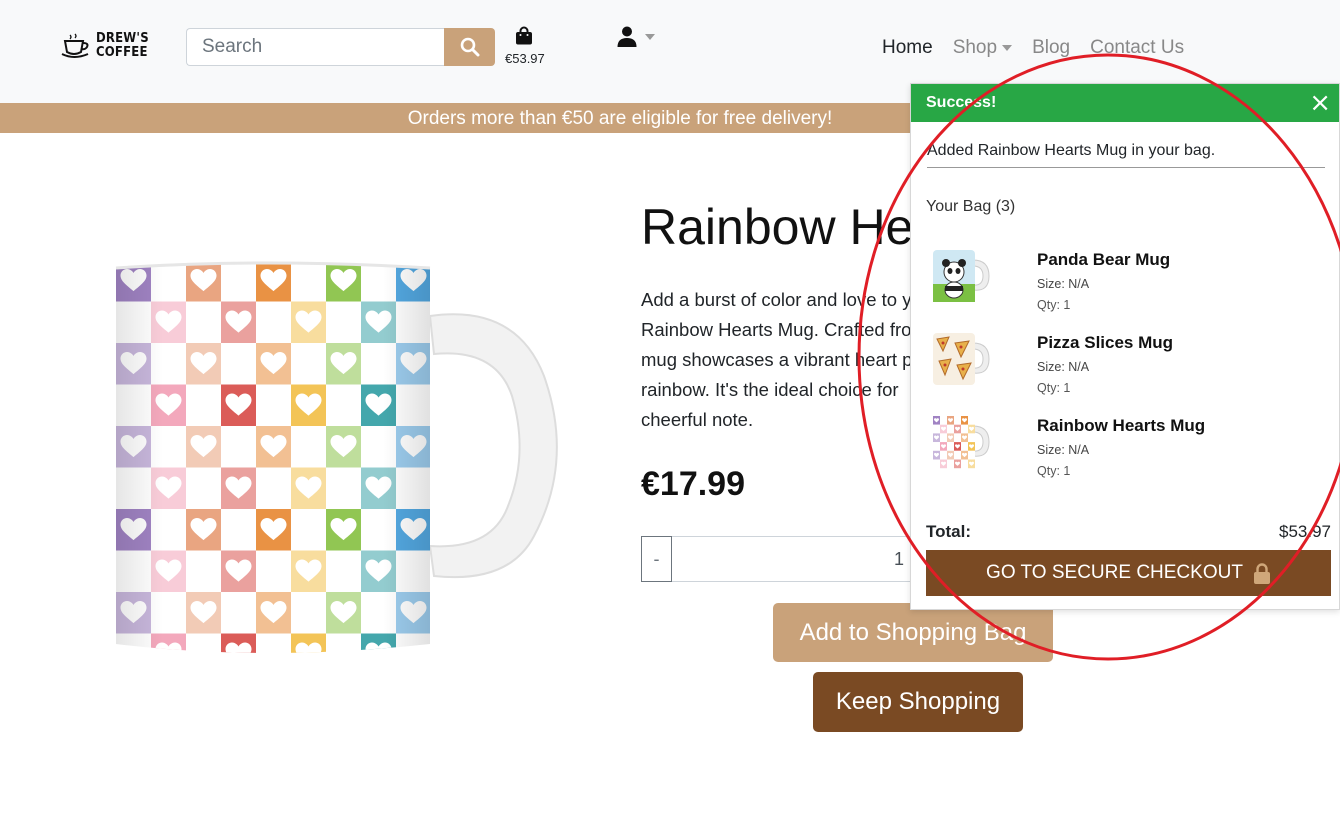 Image resolution: width=1340 pixels, height=814 pixels. What do you see at coordinates (777, 329) in the screenshot?
I see `description-line: Rainbow Hearts Mug. Crafted from` at bounding box center [777, 329].